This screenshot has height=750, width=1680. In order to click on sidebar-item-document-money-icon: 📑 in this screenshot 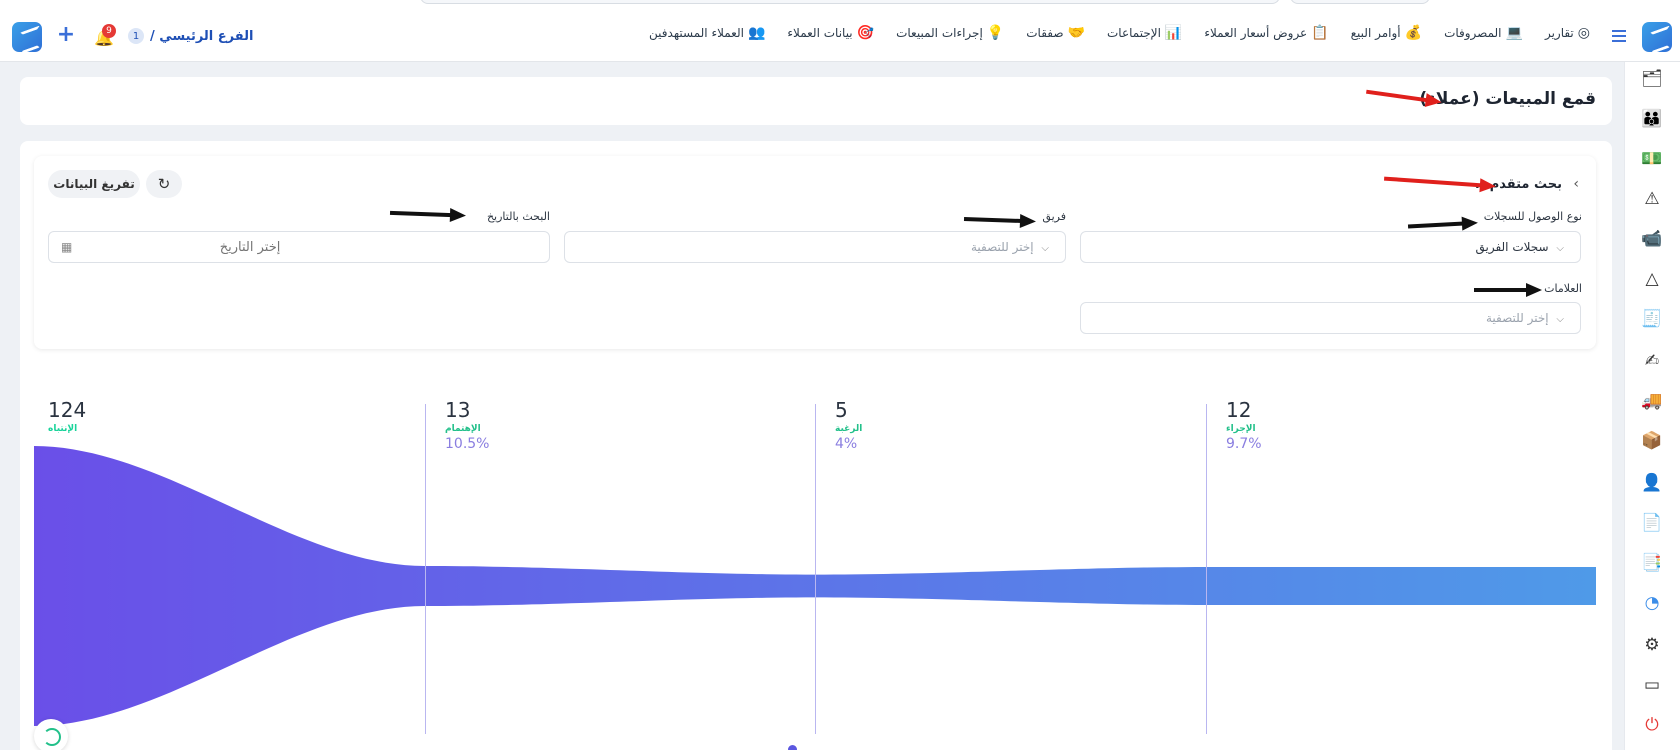, I will do `click(1652, 563)`.